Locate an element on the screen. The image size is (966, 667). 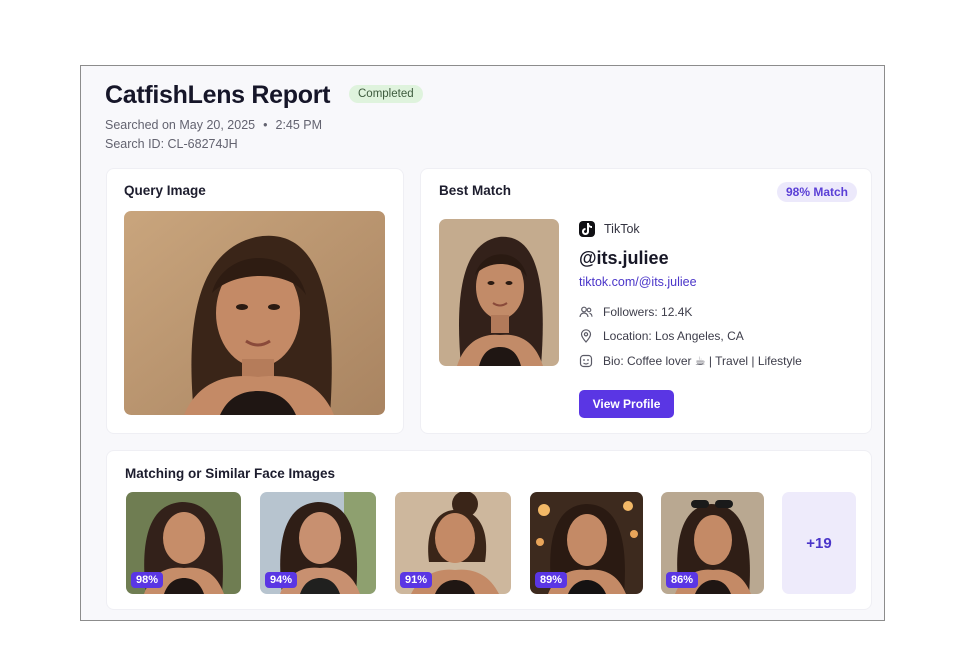
similar-face-thumb: 89% is located at coordinates (586, 543).